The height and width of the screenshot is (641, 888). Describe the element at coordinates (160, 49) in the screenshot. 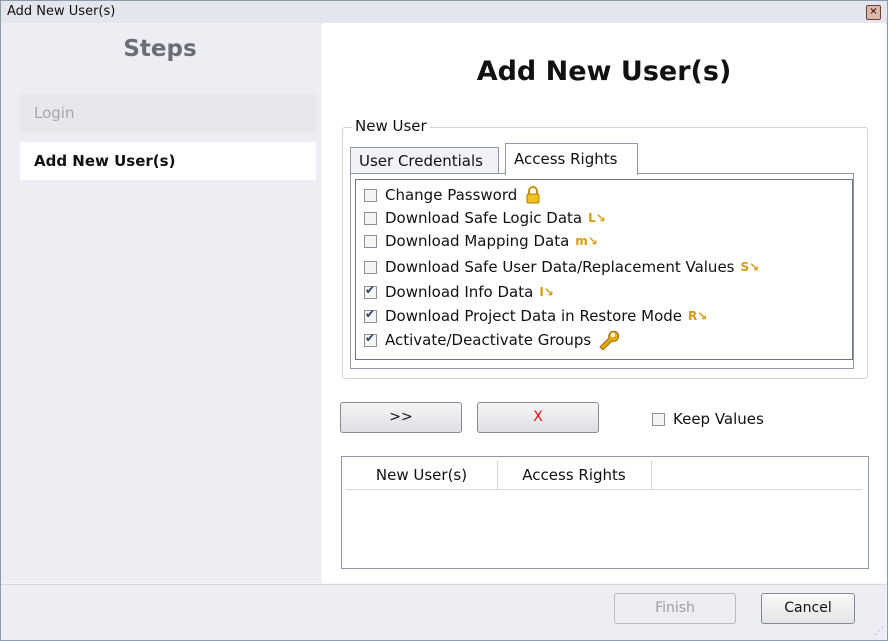

I see `steps-heading: Steps` at that location.